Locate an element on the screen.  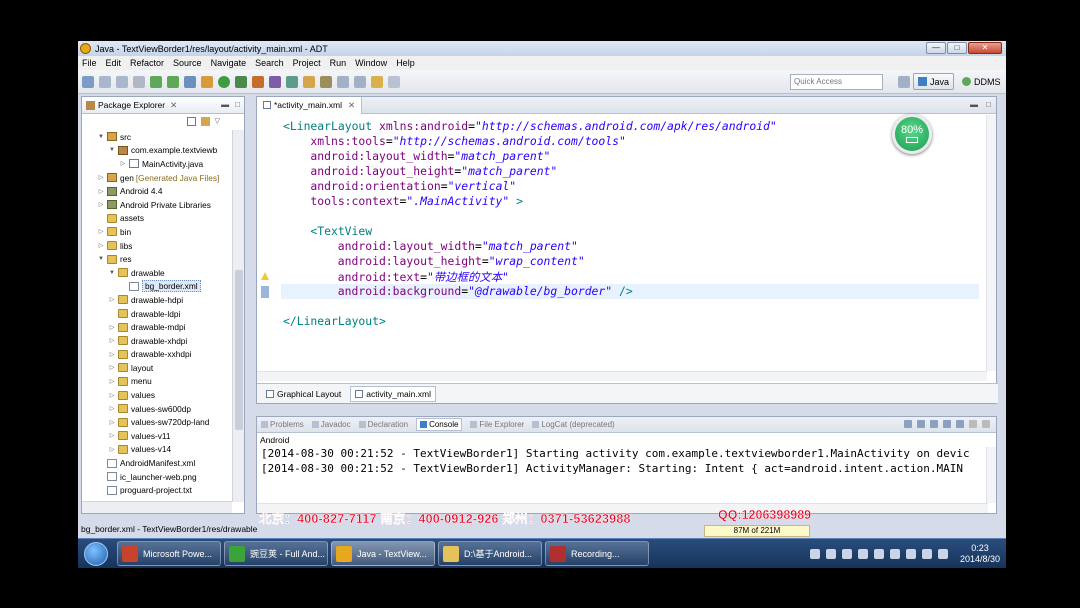
display-console-icon is located at coordinates (947, 424).